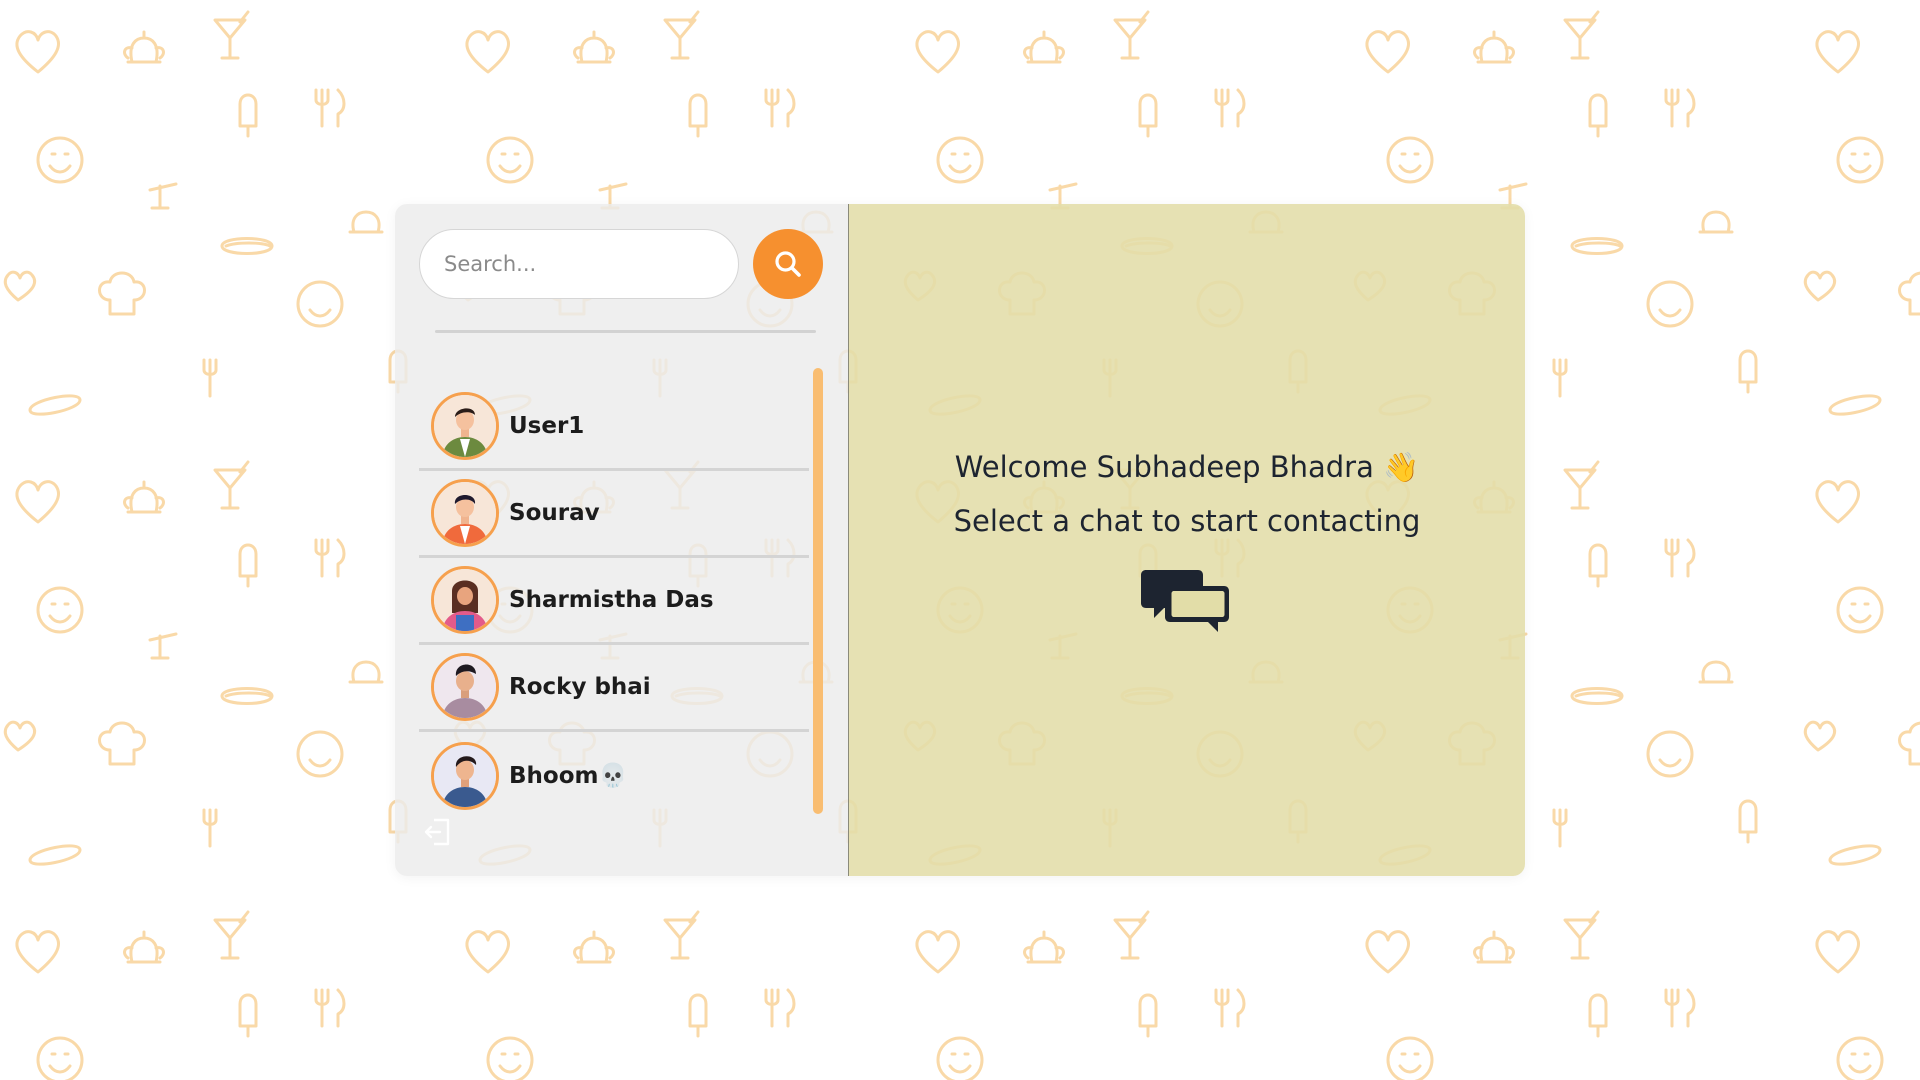  I want to click on search-icon, so click(788, 264).